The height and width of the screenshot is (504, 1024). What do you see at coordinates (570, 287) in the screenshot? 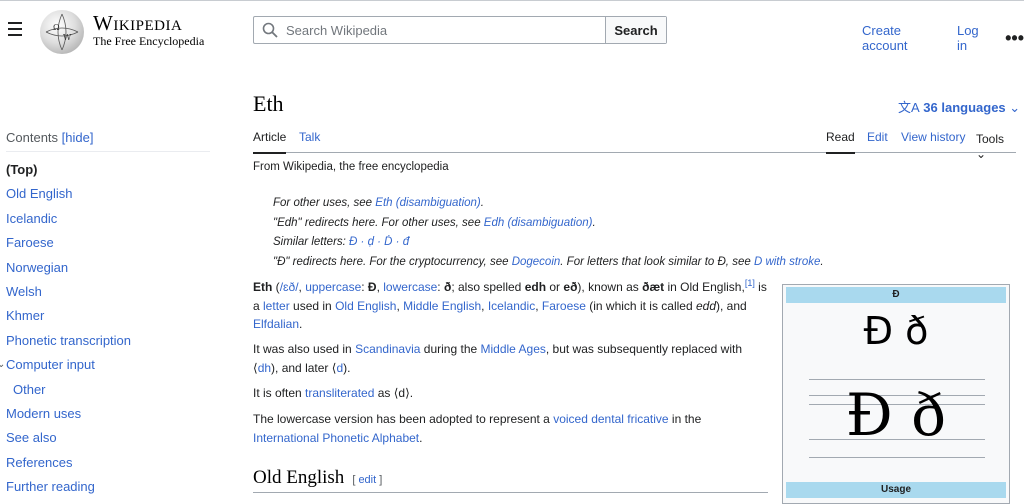
I see `bold-term: eð` at bounding box center [570, 287].